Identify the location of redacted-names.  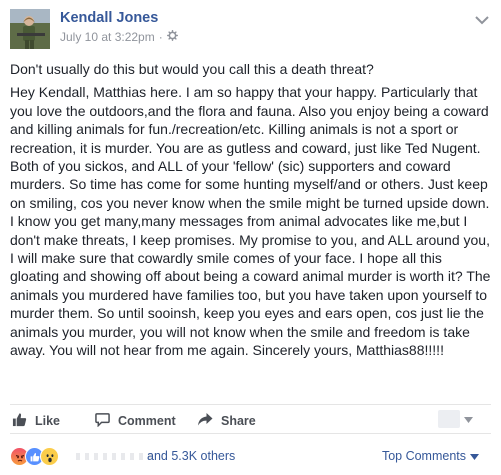
(114, 456).